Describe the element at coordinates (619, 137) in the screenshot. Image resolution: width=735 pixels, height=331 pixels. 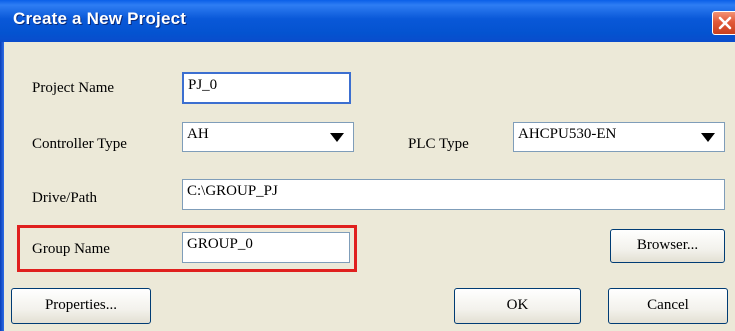
I see `plc-type-select: AHCPU530-EN` at that location.